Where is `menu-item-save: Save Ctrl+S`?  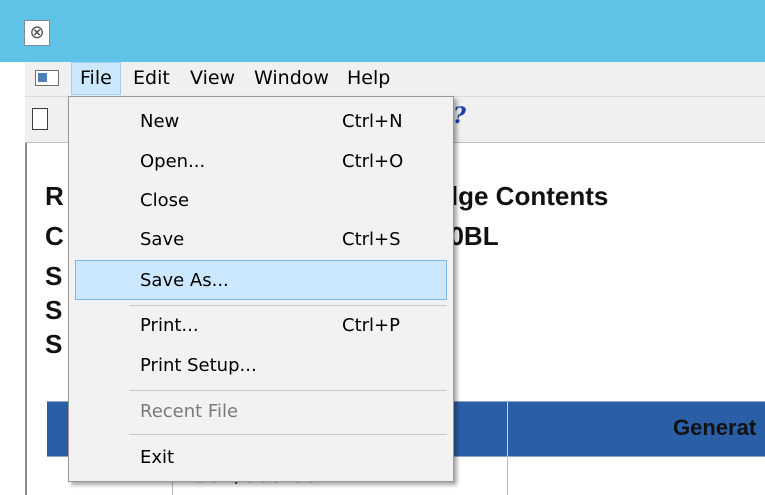
menu-item-save: Save Ctrl+S is located at coordinates (261, 240).